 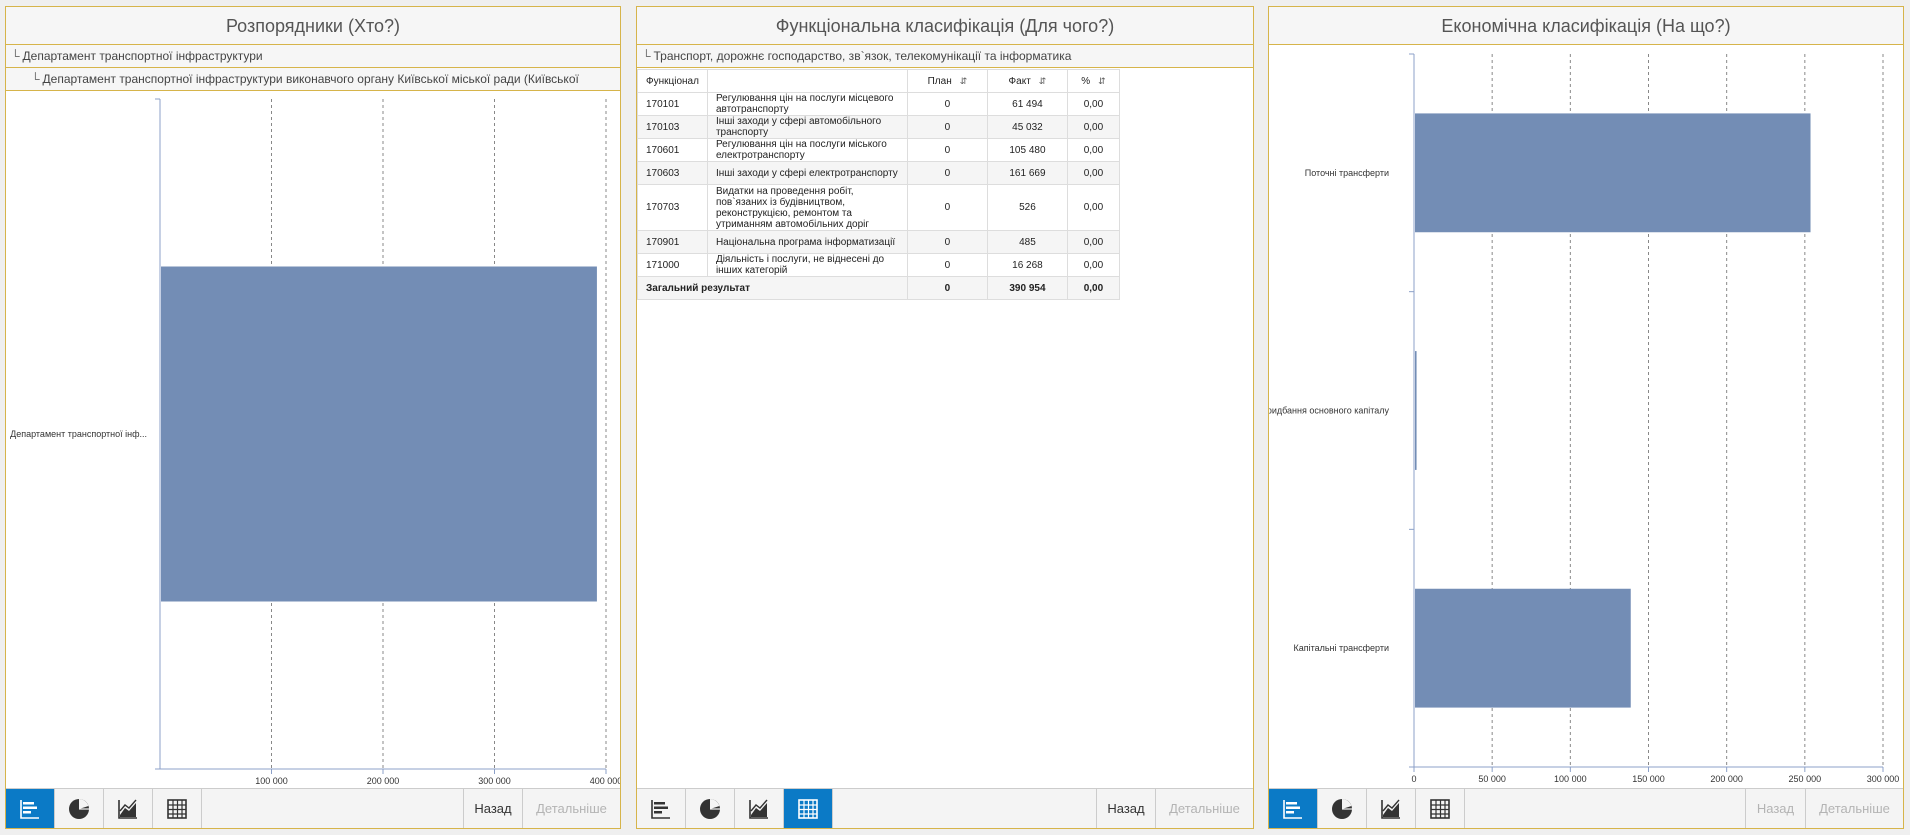 What do you see at coordinates (494, 781) in the screenshot?
I see `x-tick-label: 300 000` at bounding box center [494, 781].